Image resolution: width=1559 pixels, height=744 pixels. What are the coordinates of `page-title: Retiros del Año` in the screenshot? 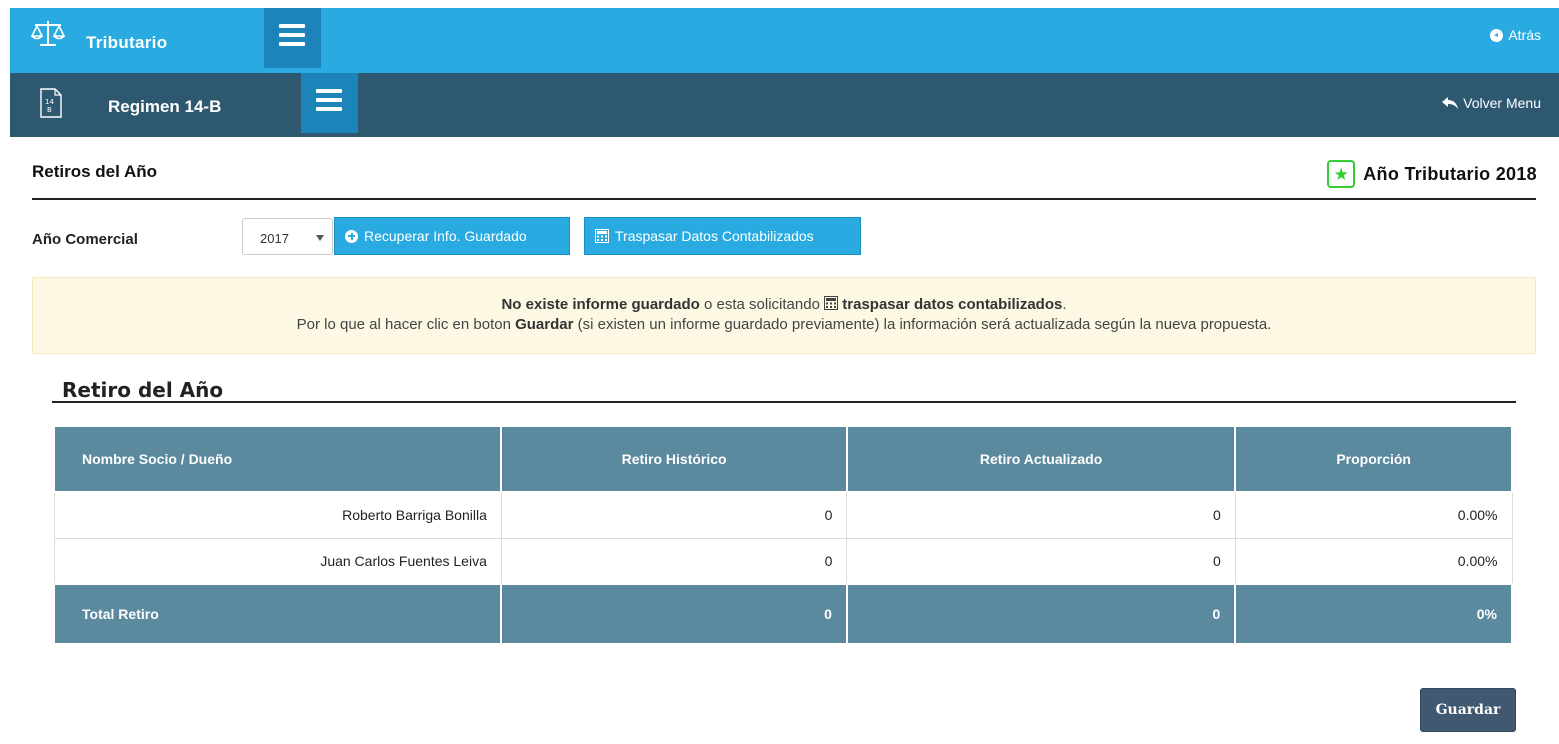 It's located at (94, 171).